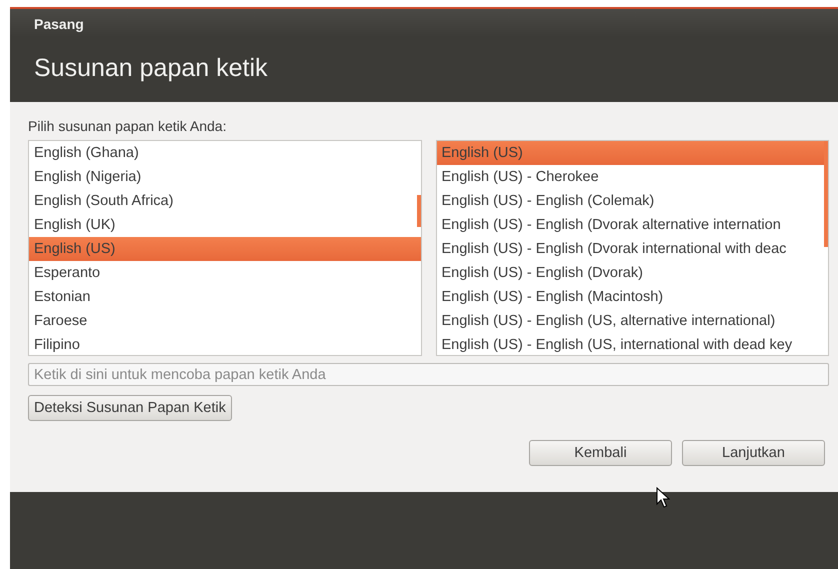 Image resolution: width=838 pixels, height=569 pixels. What do you see at coordinates (59, 24) in the screenshot?
I see `window-title: Pasang` at bounding box center [59, 24].